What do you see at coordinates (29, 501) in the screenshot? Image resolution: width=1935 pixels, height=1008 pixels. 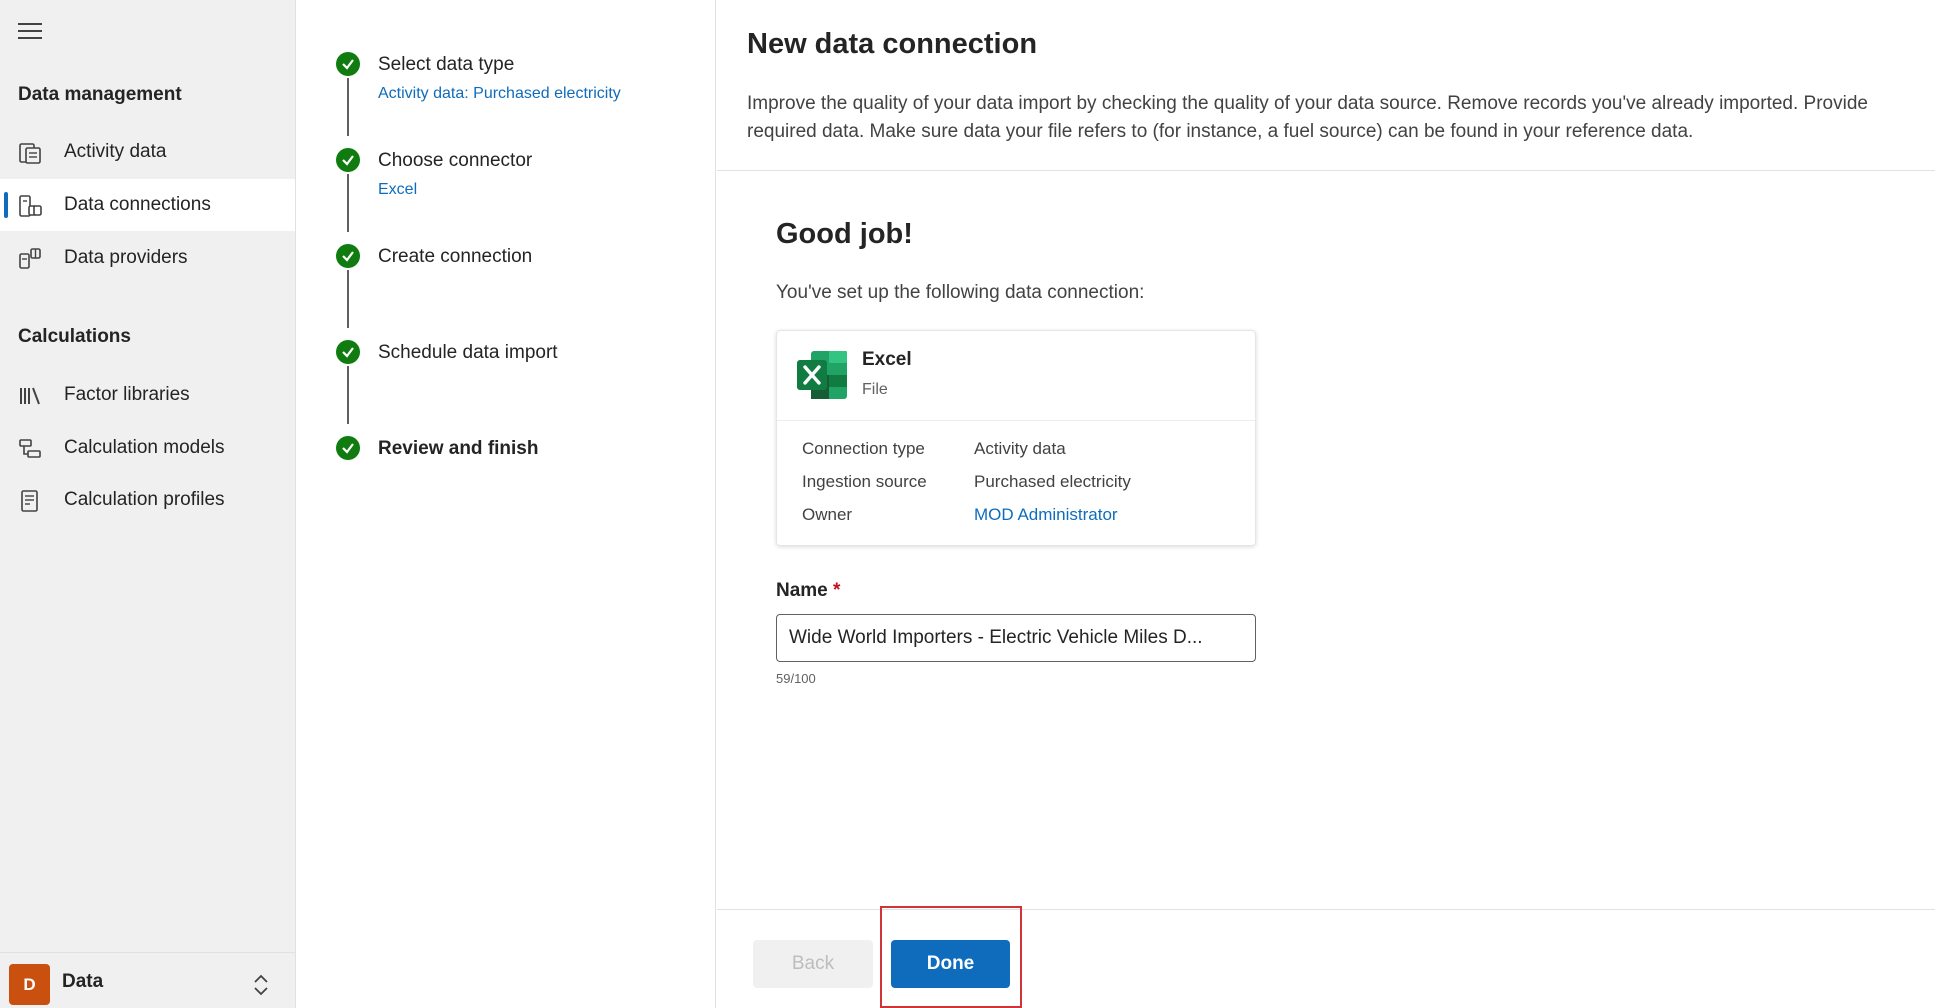 I see `calculation-profiles-icon` at bounding box center [29, 501].